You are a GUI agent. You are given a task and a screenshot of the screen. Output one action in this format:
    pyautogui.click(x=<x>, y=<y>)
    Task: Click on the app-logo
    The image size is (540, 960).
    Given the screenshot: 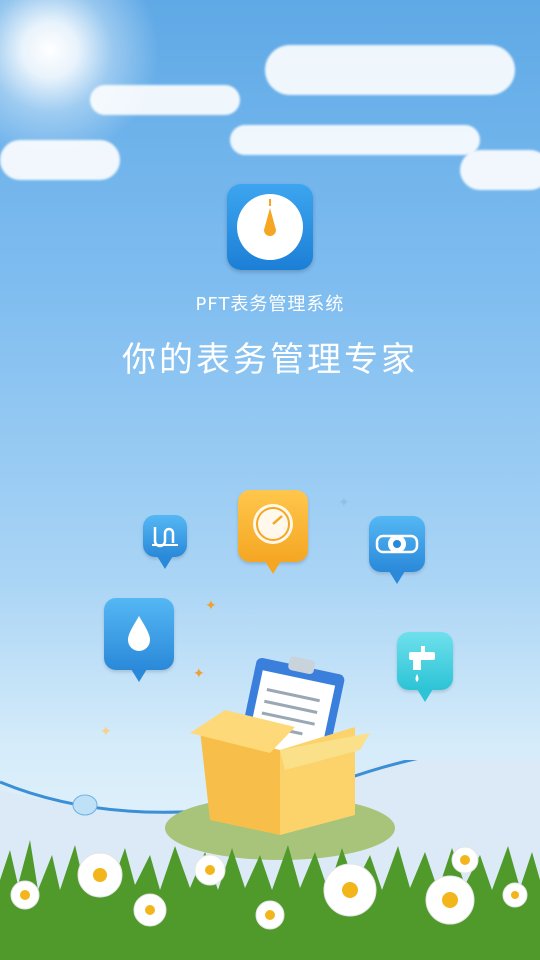 What is the action you would take?
    pyautogui.click(x=270, y=227)
    